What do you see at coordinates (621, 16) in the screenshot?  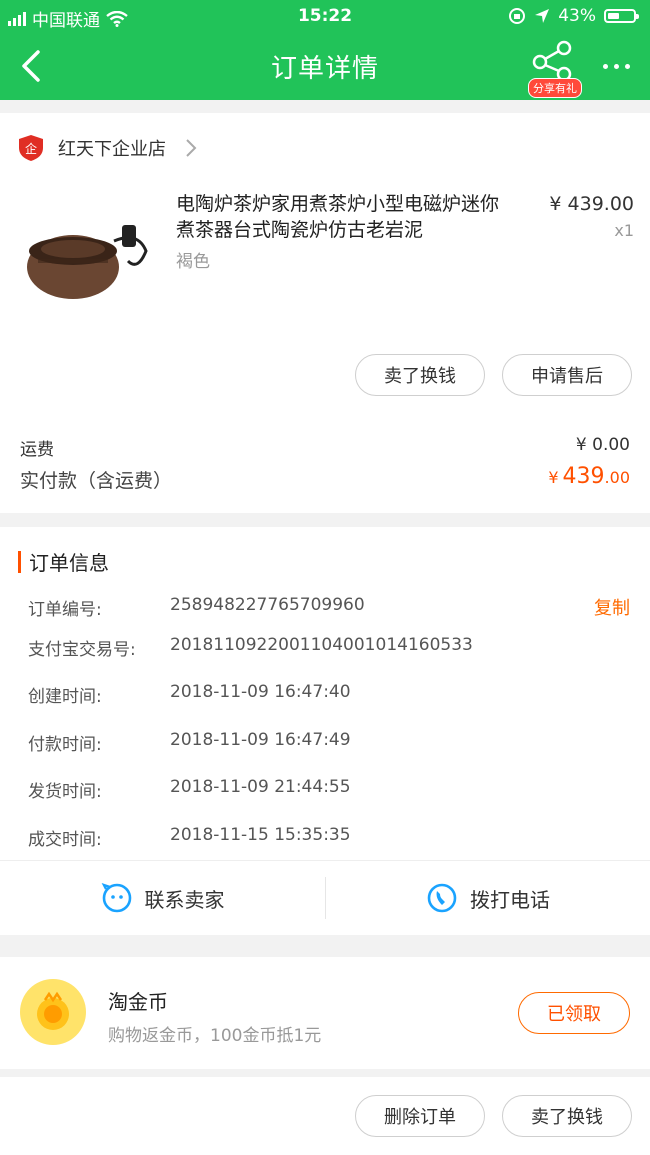 I see `battery-icon` at bounding box center [621, 16].